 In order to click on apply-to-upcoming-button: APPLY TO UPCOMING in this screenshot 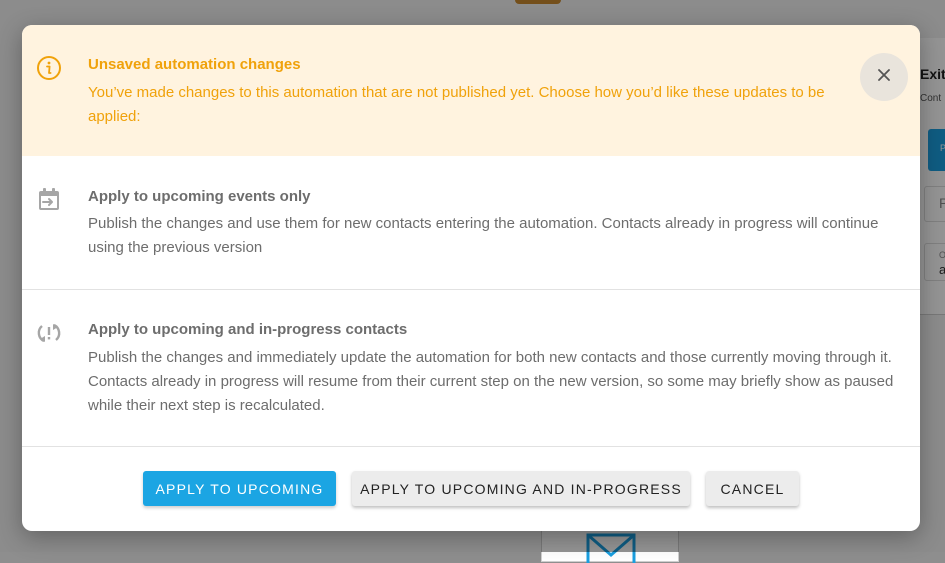, I will do `click(239, 488)`.